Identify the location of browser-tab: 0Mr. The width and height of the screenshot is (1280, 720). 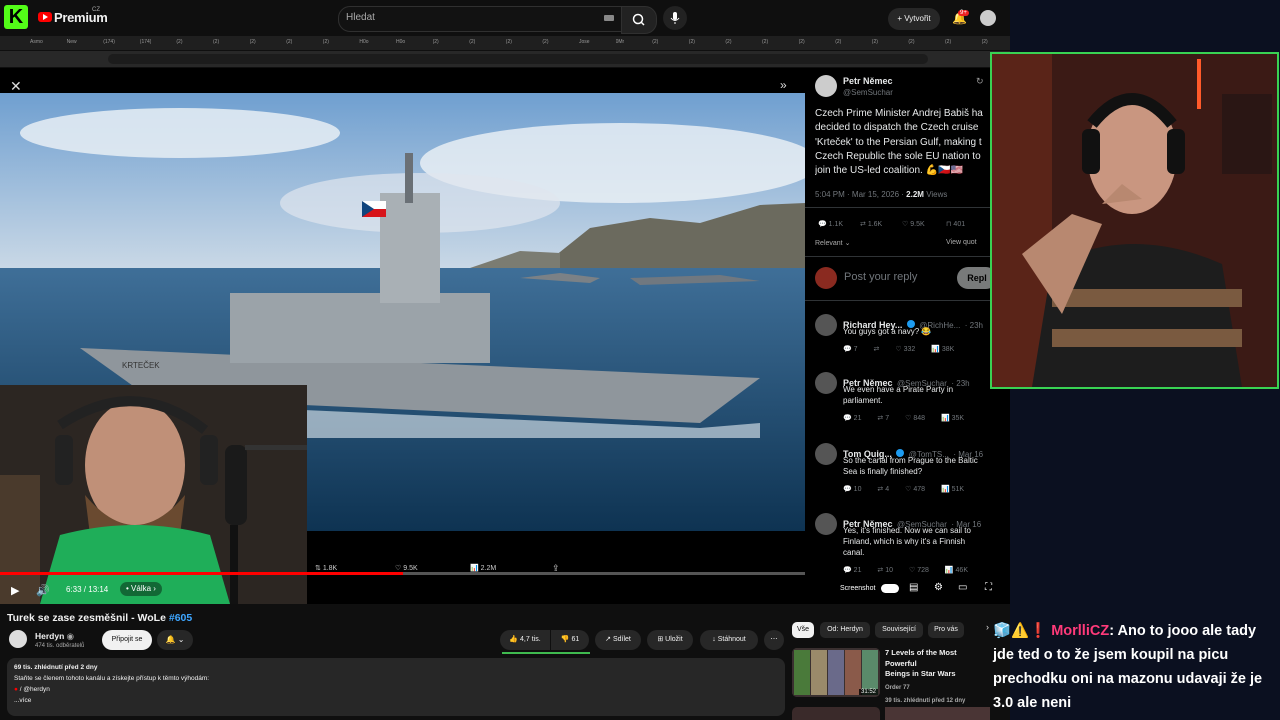
(620, 43).